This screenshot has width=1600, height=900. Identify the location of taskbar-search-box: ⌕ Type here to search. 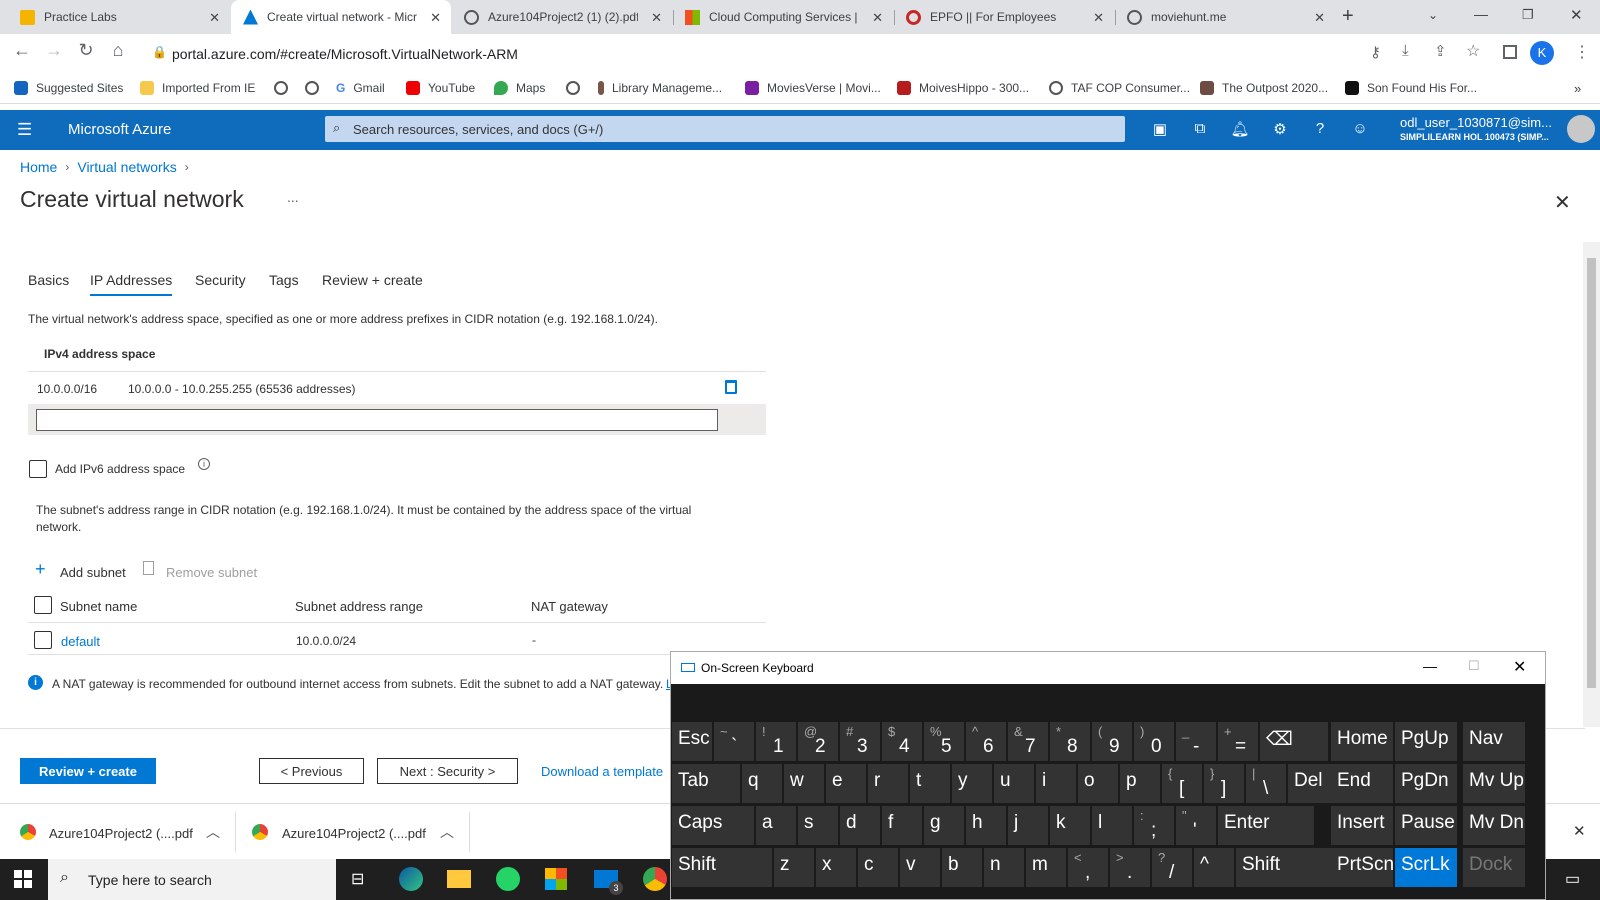
(192, 879).